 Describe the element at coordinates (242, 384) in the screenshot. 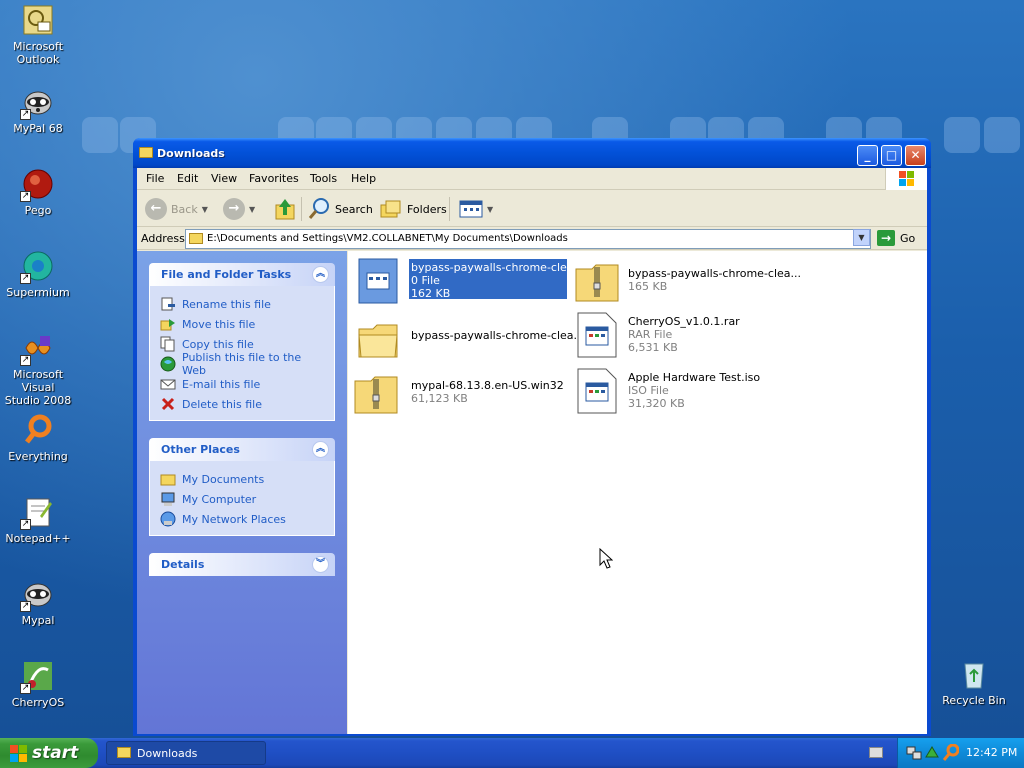

I see `email-file-task: E-mail this file` at that location.